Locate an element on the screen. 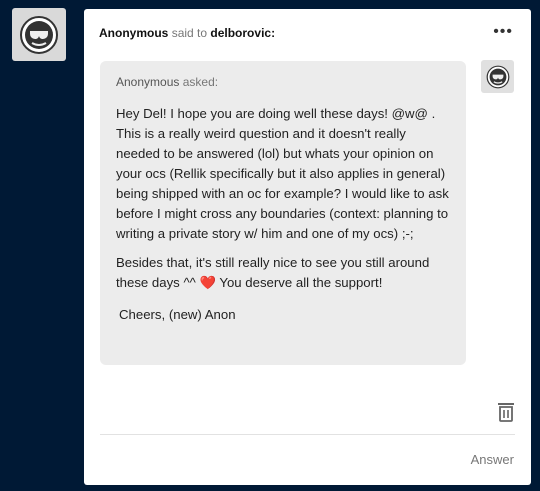 This screenshot has height=491, width=540. sunglasses-face-icon-small is located at coordinates (497, 76).